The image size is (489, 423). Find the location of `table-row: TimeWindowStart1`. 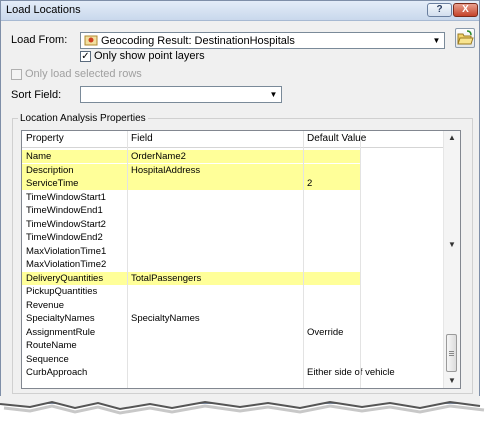

table-row: TimeWindowStart1 is located at coordinates (233, 197).